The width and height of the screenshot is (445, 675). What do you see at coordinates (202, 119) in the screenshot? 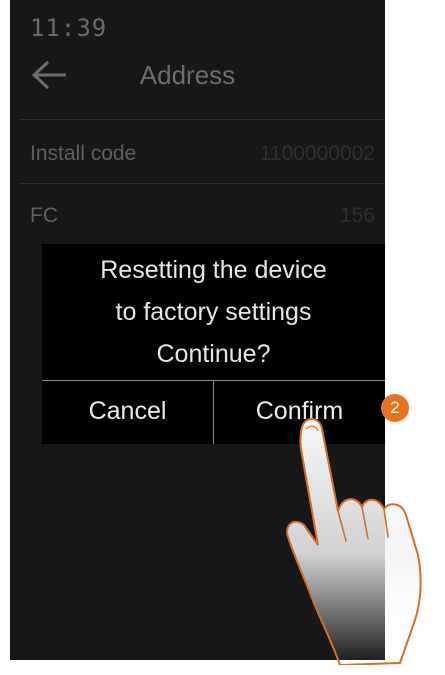
I see `header-divider` at bounding box center [202, 119].